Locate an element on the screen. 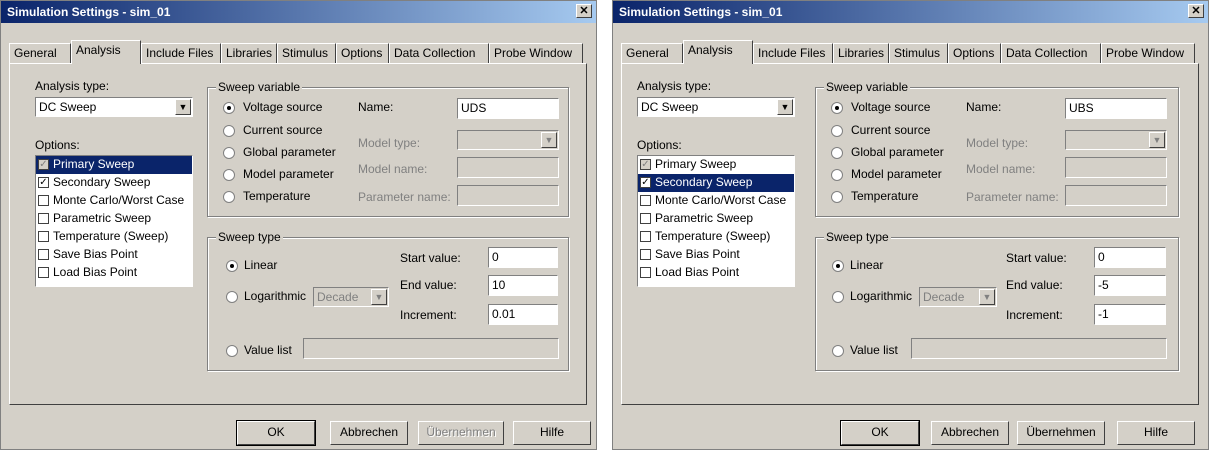 The height and width of the screenshot is (450, 1211). end-value-input: 10 is located at coordinates (523, 285).